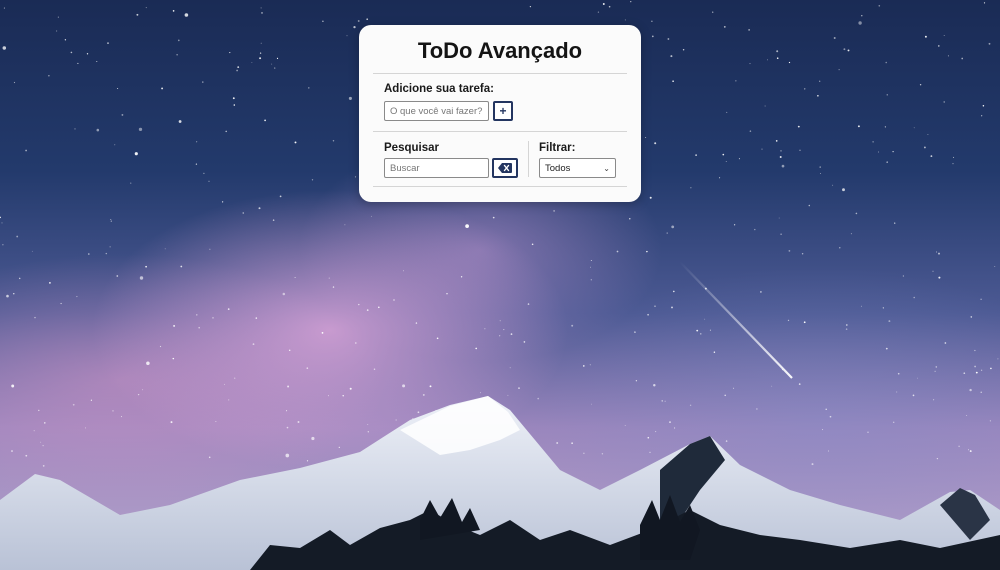 The height and width of the screenshot is (570, 1000). Describe the element at coordinates (411, 148) in the screenshot. I see `search-label: Pesquisar` at that location.